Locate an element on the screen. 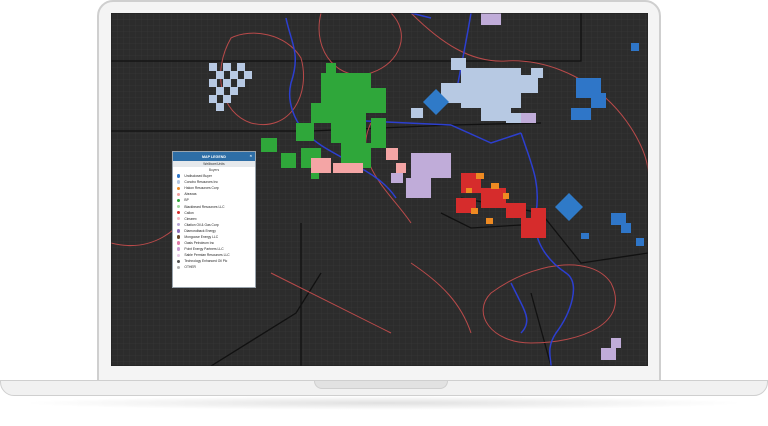 Image resolution: width=768 pixels, height=426 pixels. legend-item-label: OTHER is located at coordinates (190, 267).